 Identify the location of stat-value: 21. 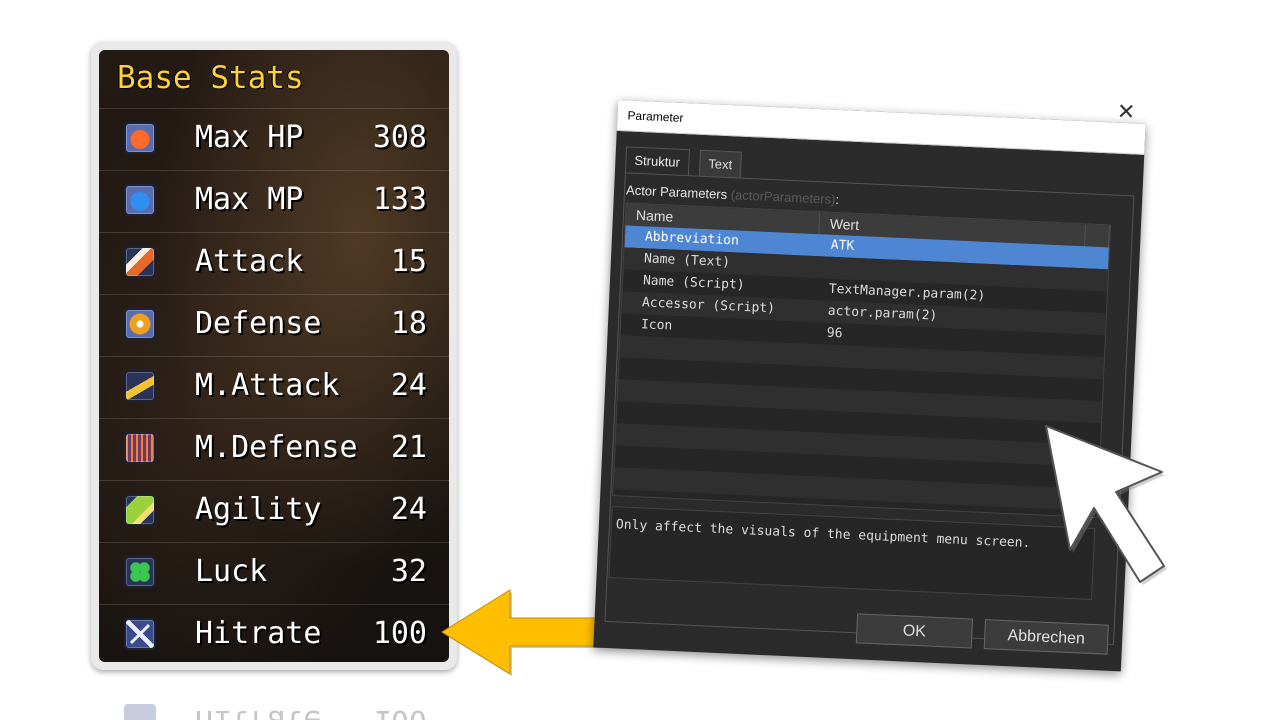
(408, 447).